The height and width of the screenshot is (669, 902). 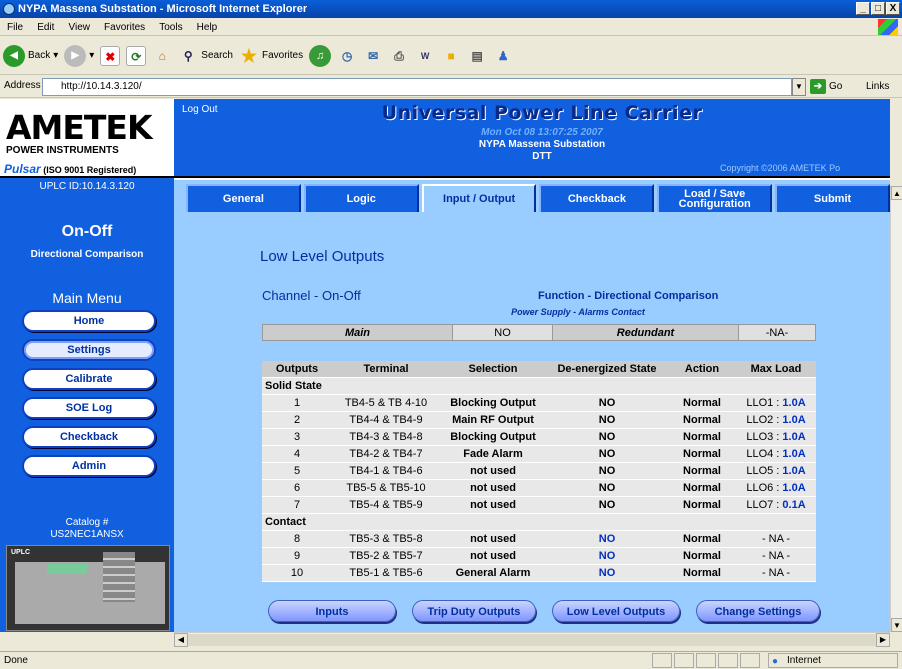 I want to click on forward-button: ▶ ▾, so click(x=79, y=55).